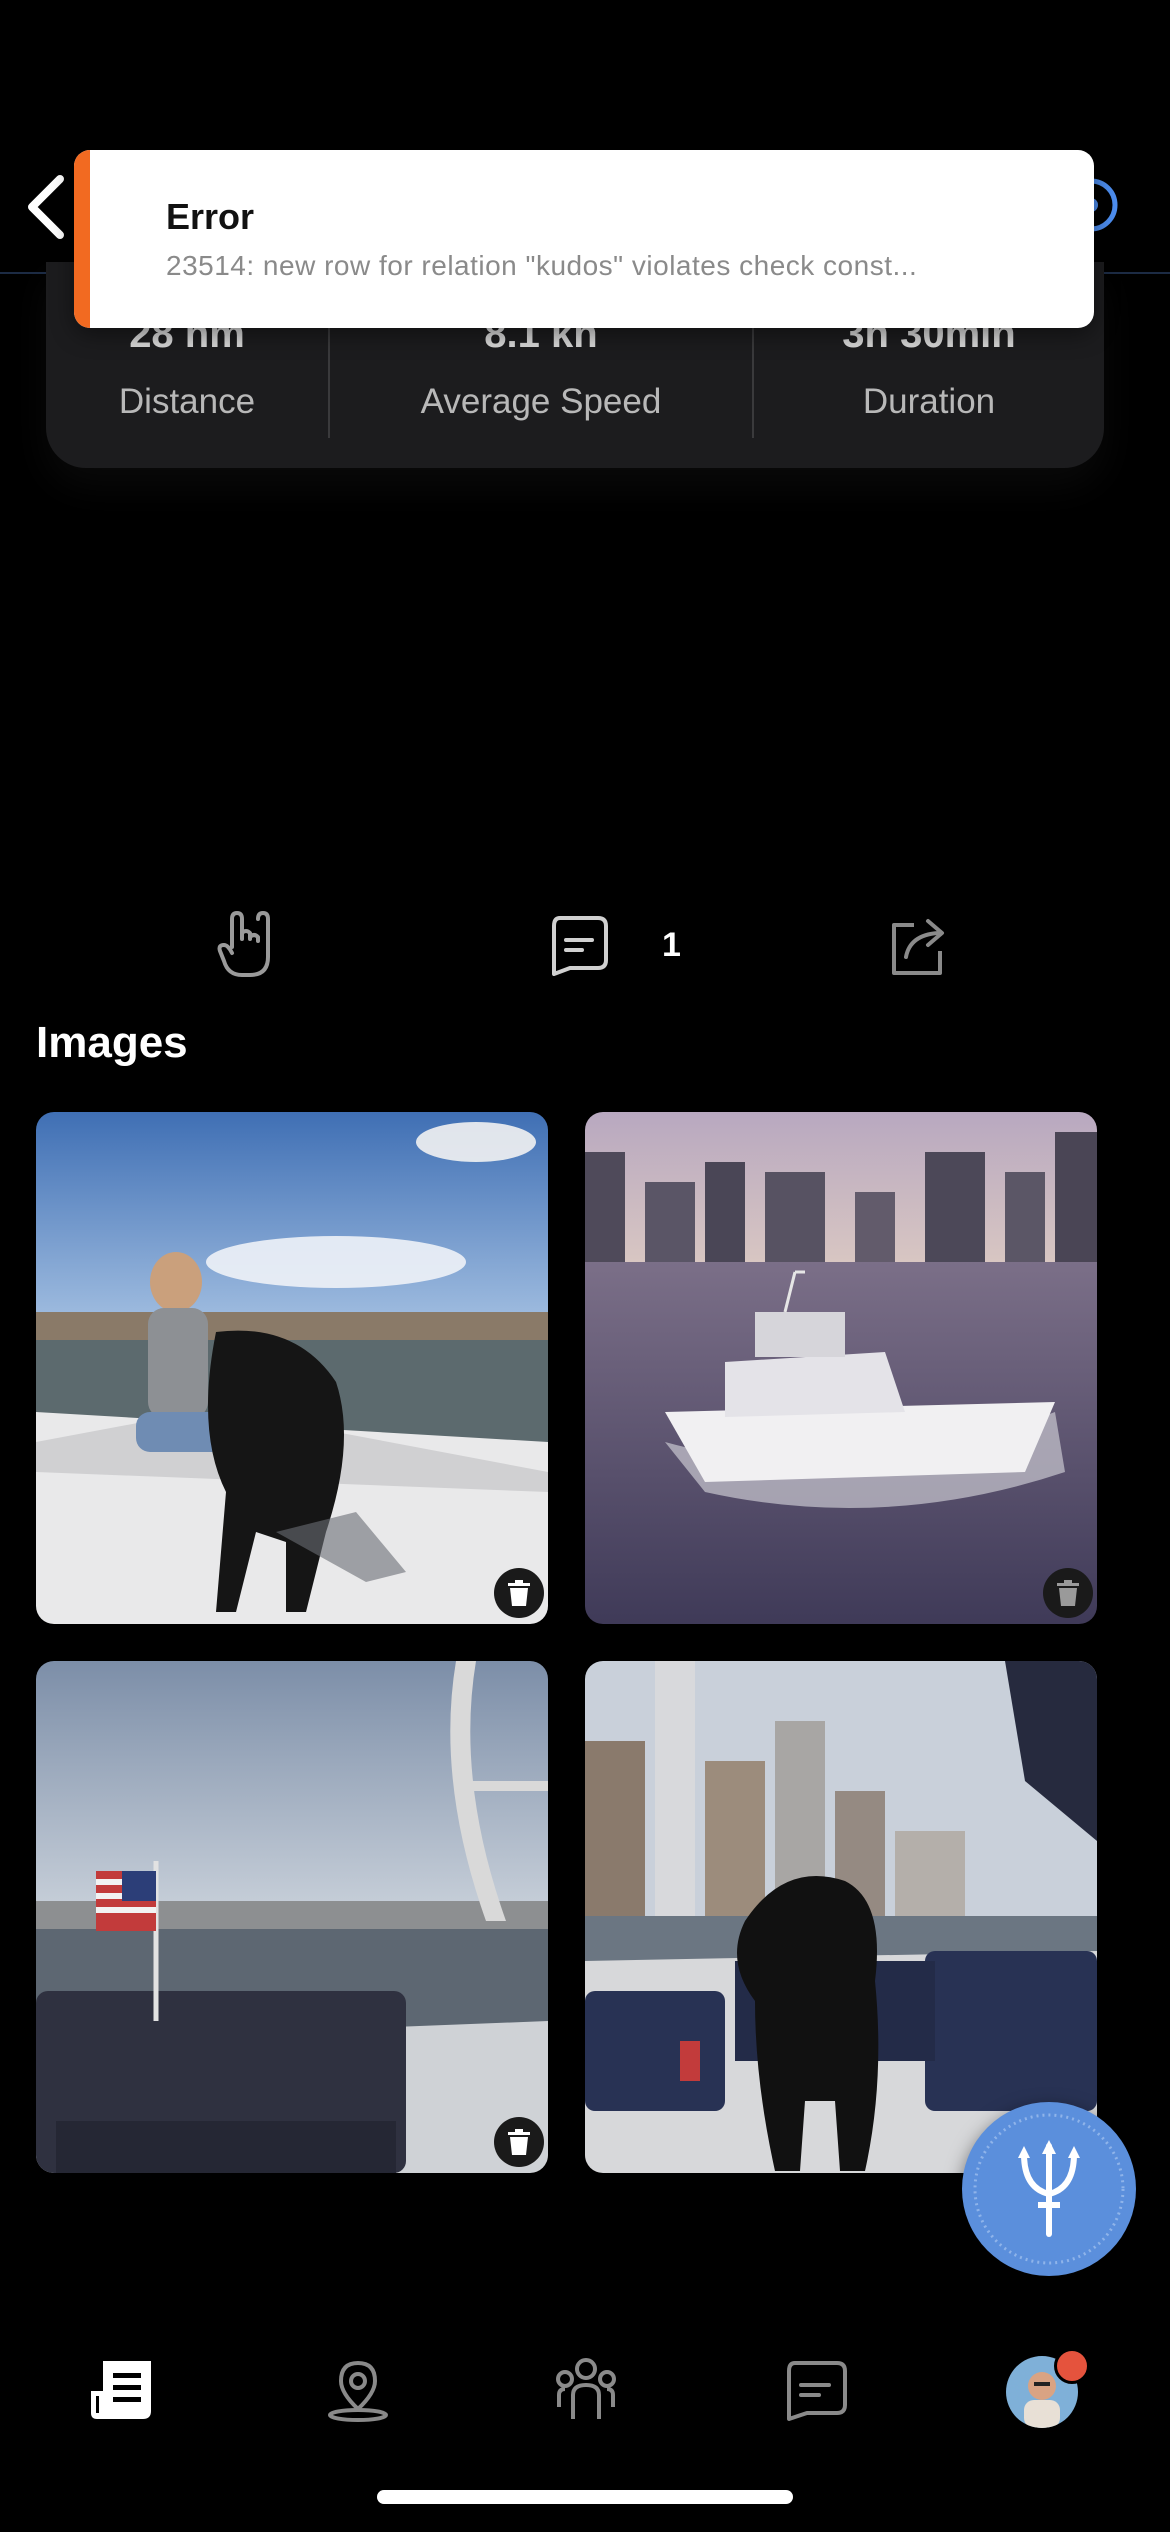 The width and height of the screenshot is (1170, 2532). I want to click on stat-label: Distance, so click(187, 401).